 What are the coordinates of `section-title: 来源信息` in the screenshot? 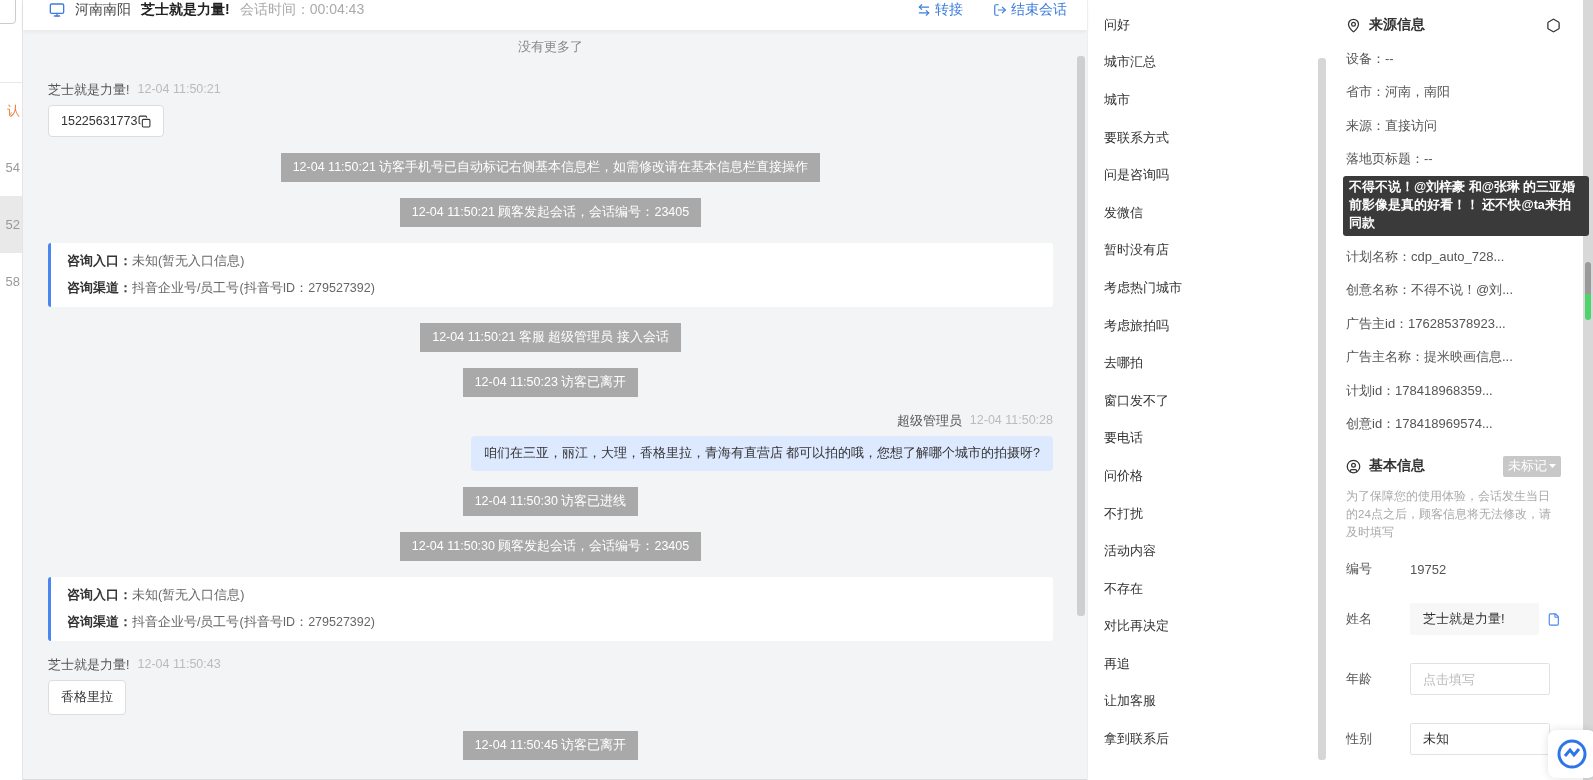 It's located at (1397, 25).